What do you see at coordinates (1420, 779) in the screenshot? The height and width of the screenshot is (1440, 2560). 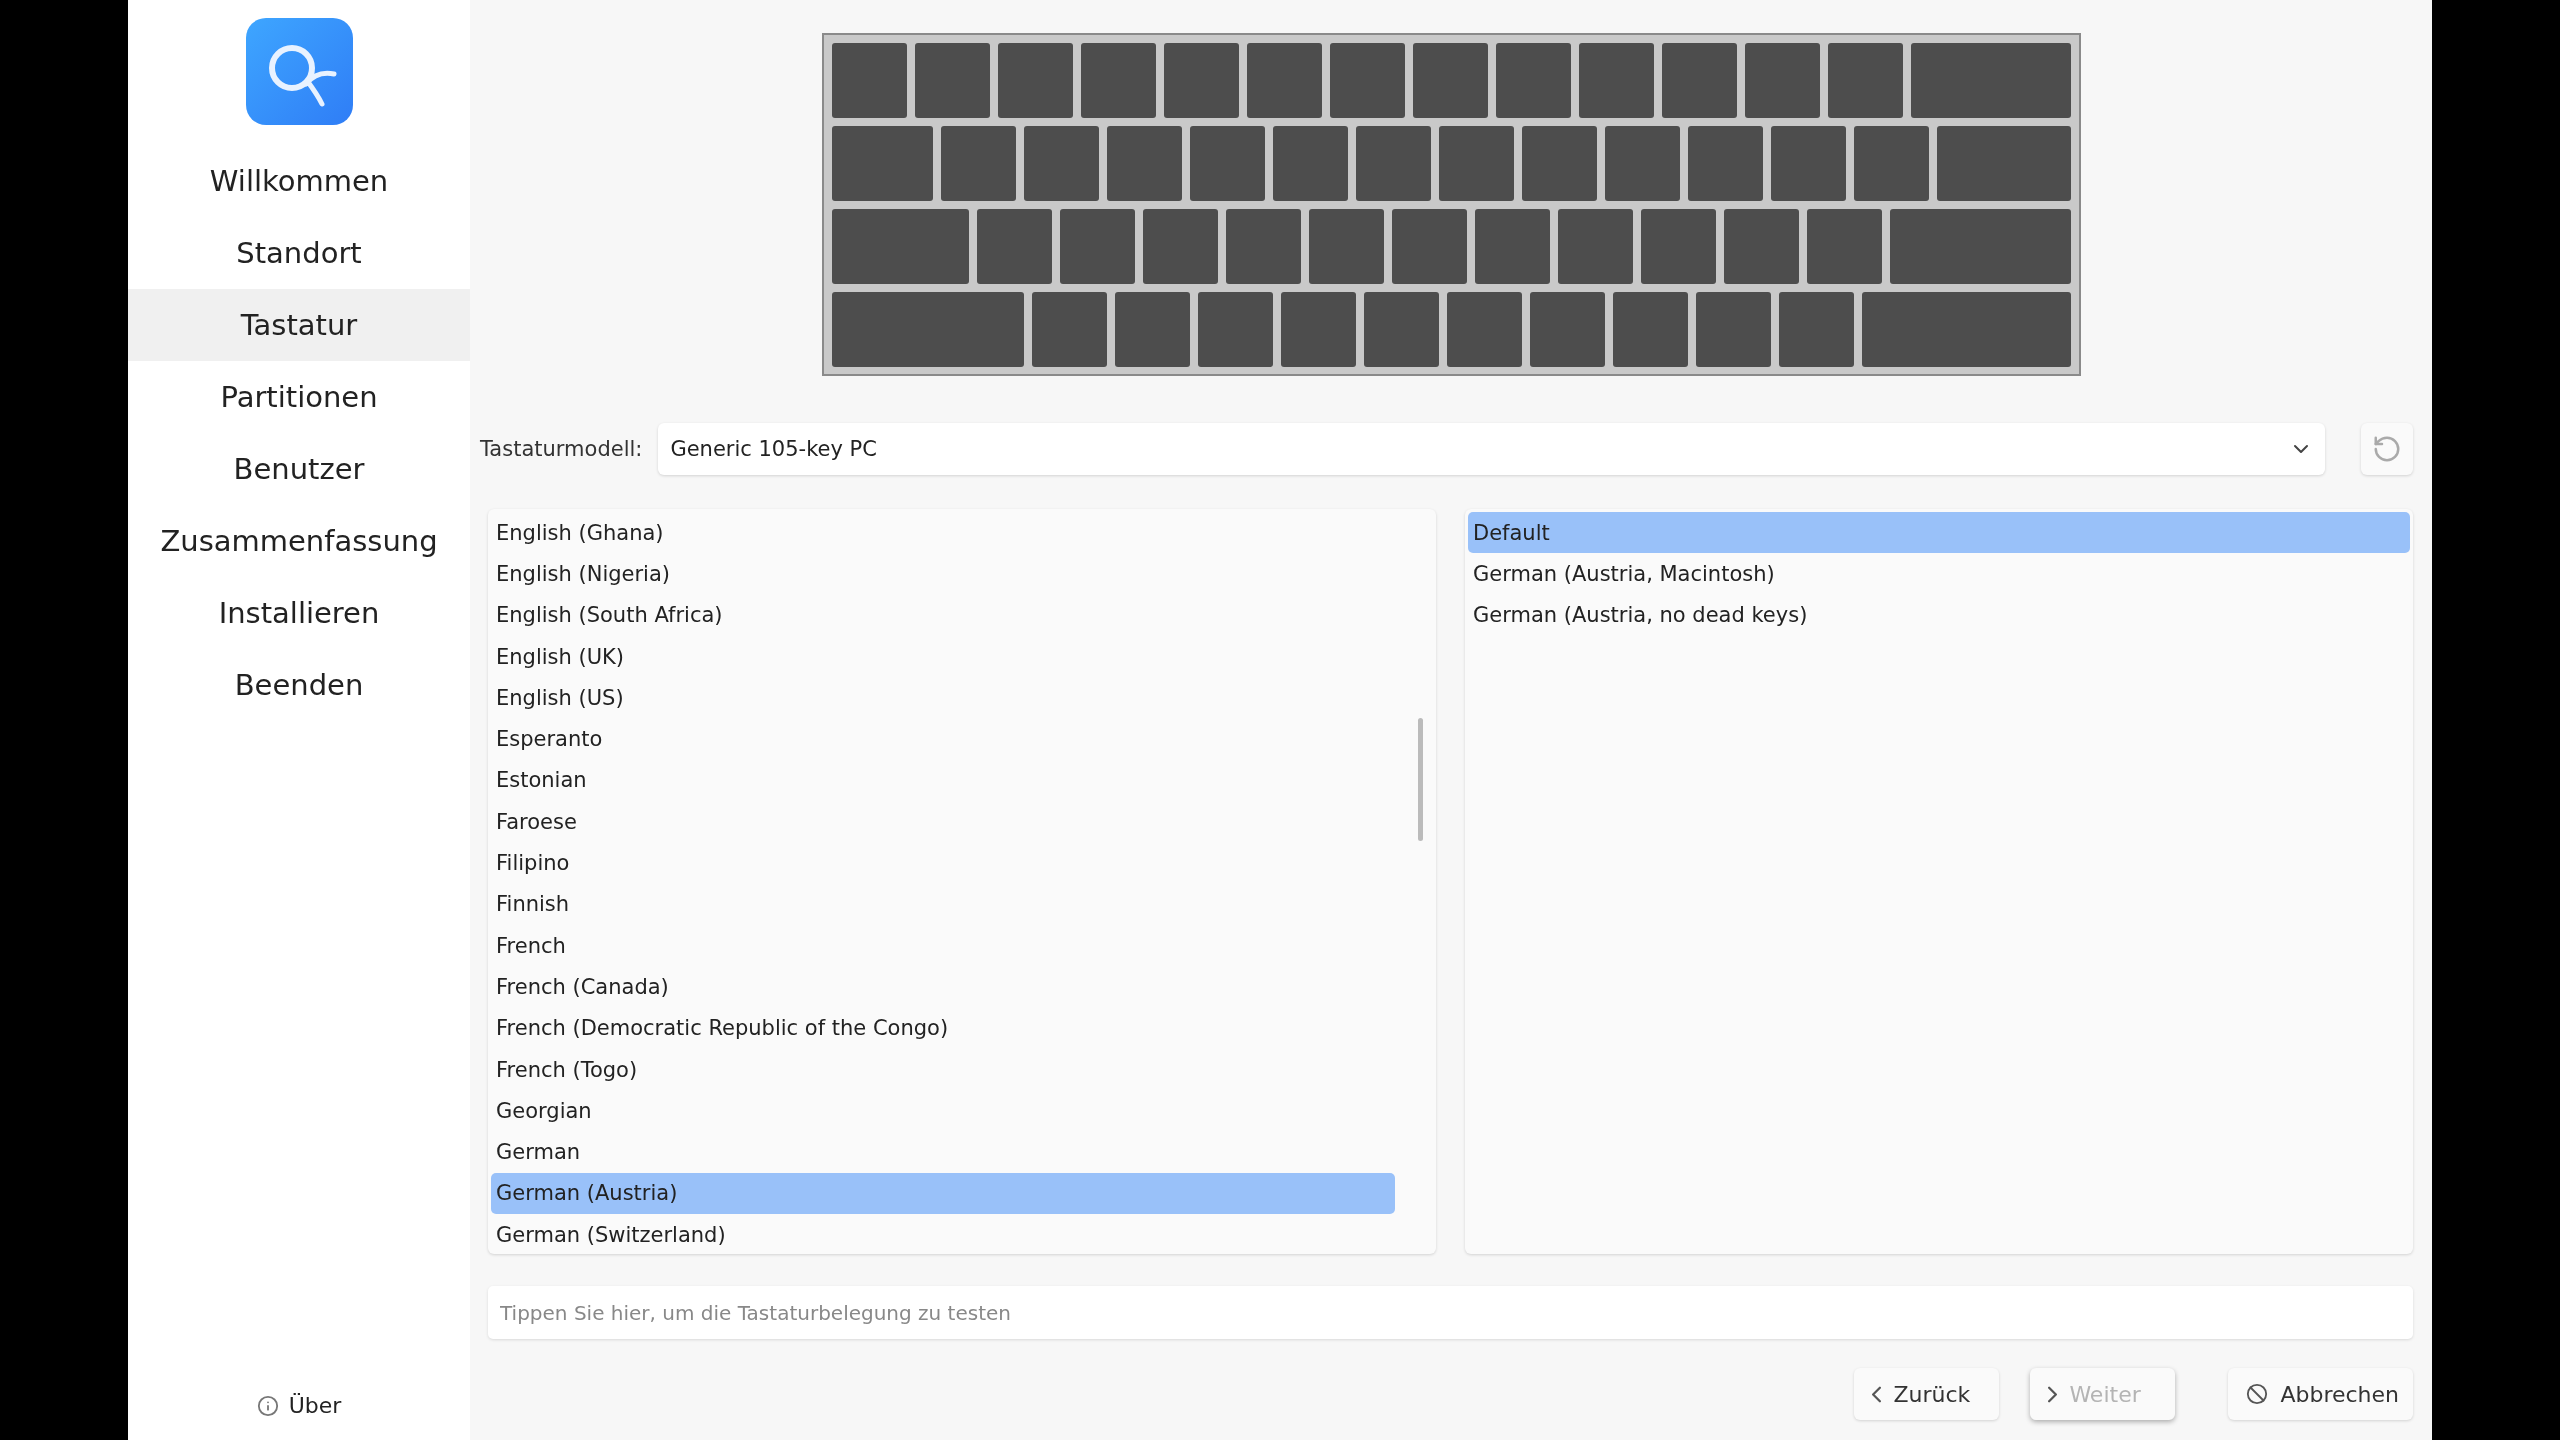 I see `scrollbar` at bounding box center [1420, 779].